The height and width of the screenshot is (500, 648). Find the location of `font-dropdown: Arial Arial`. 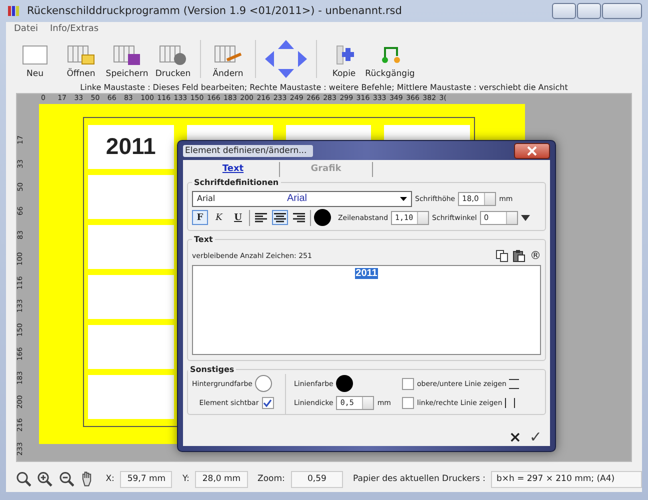

font-dropdown: Arial Arial is located at coordinates (302, 198).